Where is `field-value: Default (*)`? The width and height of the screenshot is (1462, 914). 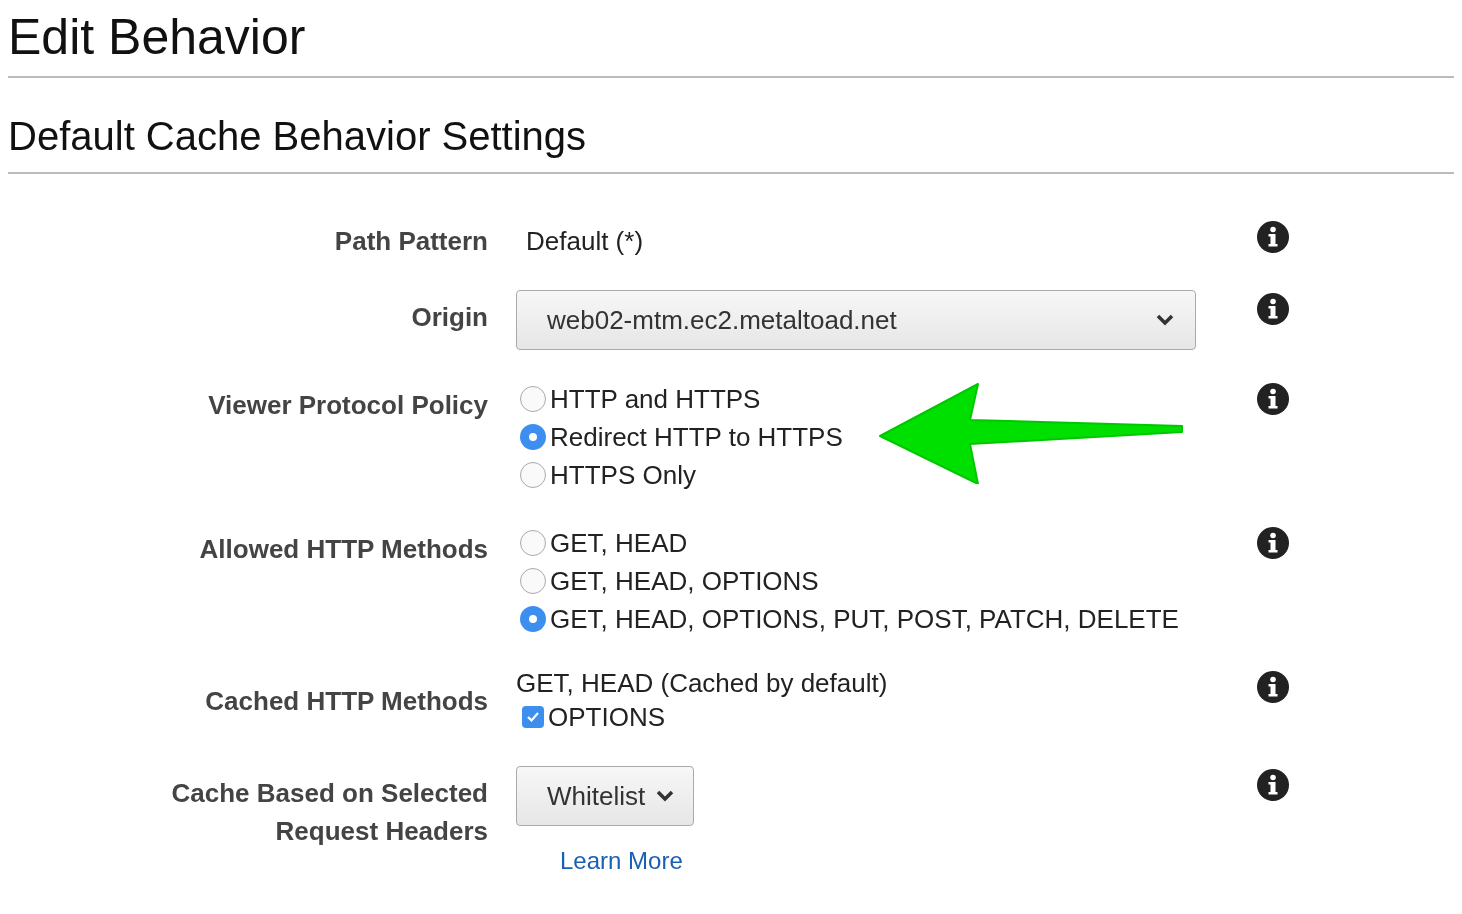
field-value: Default (*) is located at coordinates (584, 241).